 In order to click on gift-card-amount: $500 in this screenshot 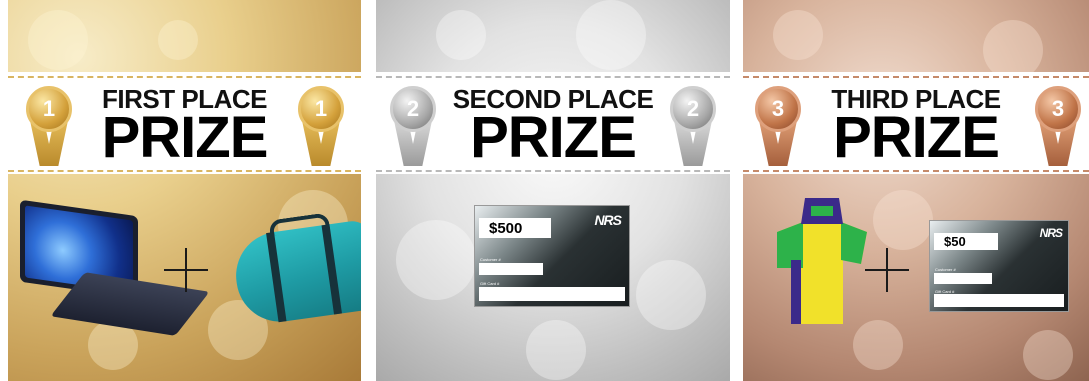, I will do `click(515, 228)`.